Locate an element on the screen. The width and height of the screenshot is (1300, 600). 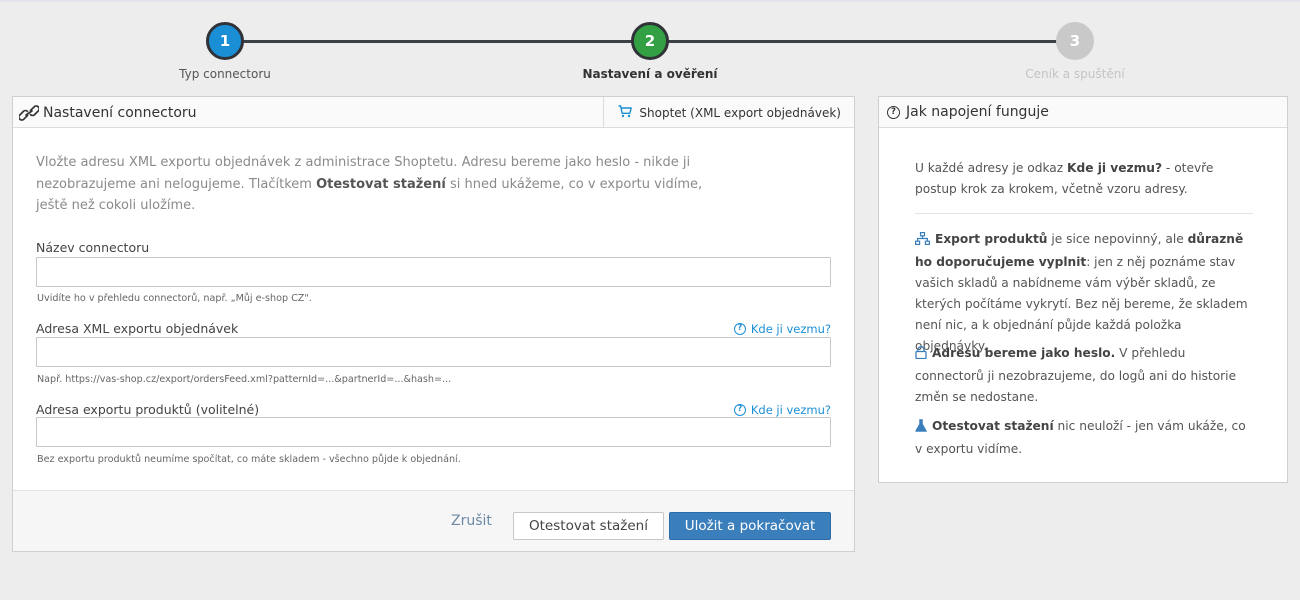
flask-icon is located at coordinates (921, 428).